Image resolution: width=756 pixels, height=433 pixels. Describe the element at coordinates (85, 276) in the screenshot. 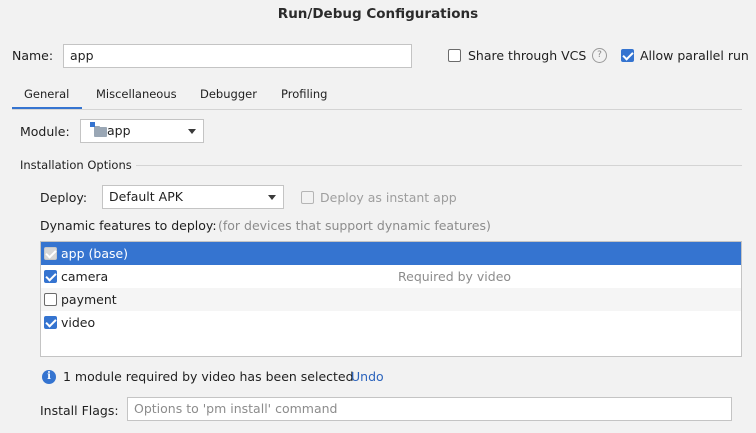

I see `feature-name: camera` at that location.